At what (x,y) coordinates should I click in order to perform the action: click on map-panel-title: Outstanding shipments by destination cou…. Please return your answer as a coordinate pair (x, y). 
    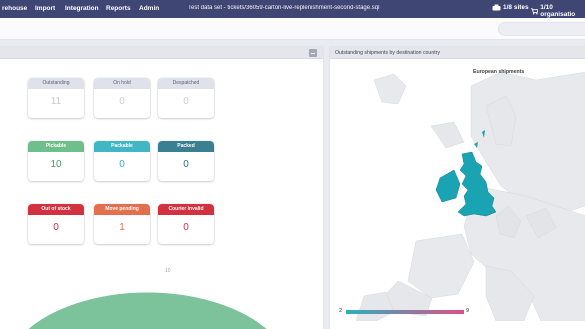
    Looking at the image, I should click on (387, 52).